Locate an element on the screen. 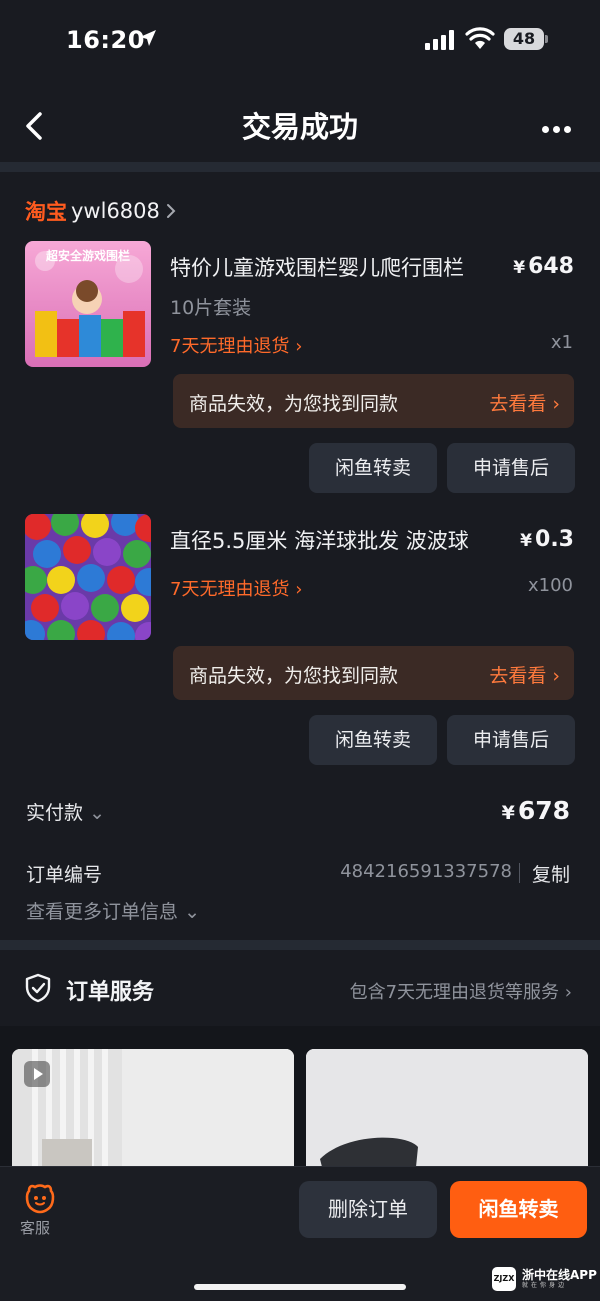 The width and height of the screenshot is (600, 1301). nav-bar: 交易成功 is located at coordinates (300, 126).